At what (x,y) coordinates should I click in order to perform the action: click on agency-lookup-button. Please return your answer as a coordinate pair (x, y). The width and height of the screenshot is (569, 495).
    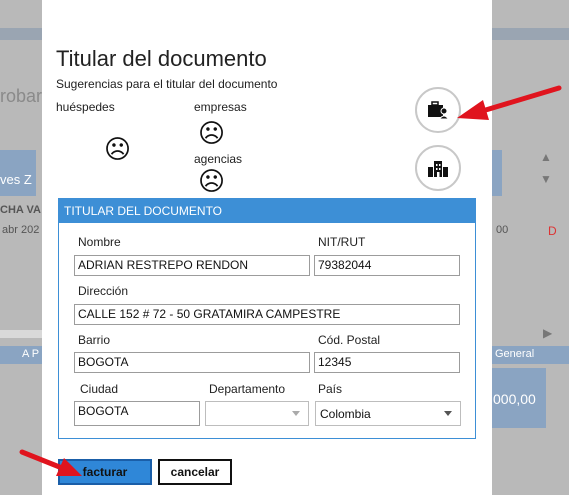
    Looking at the image, I should click on (438, 168).